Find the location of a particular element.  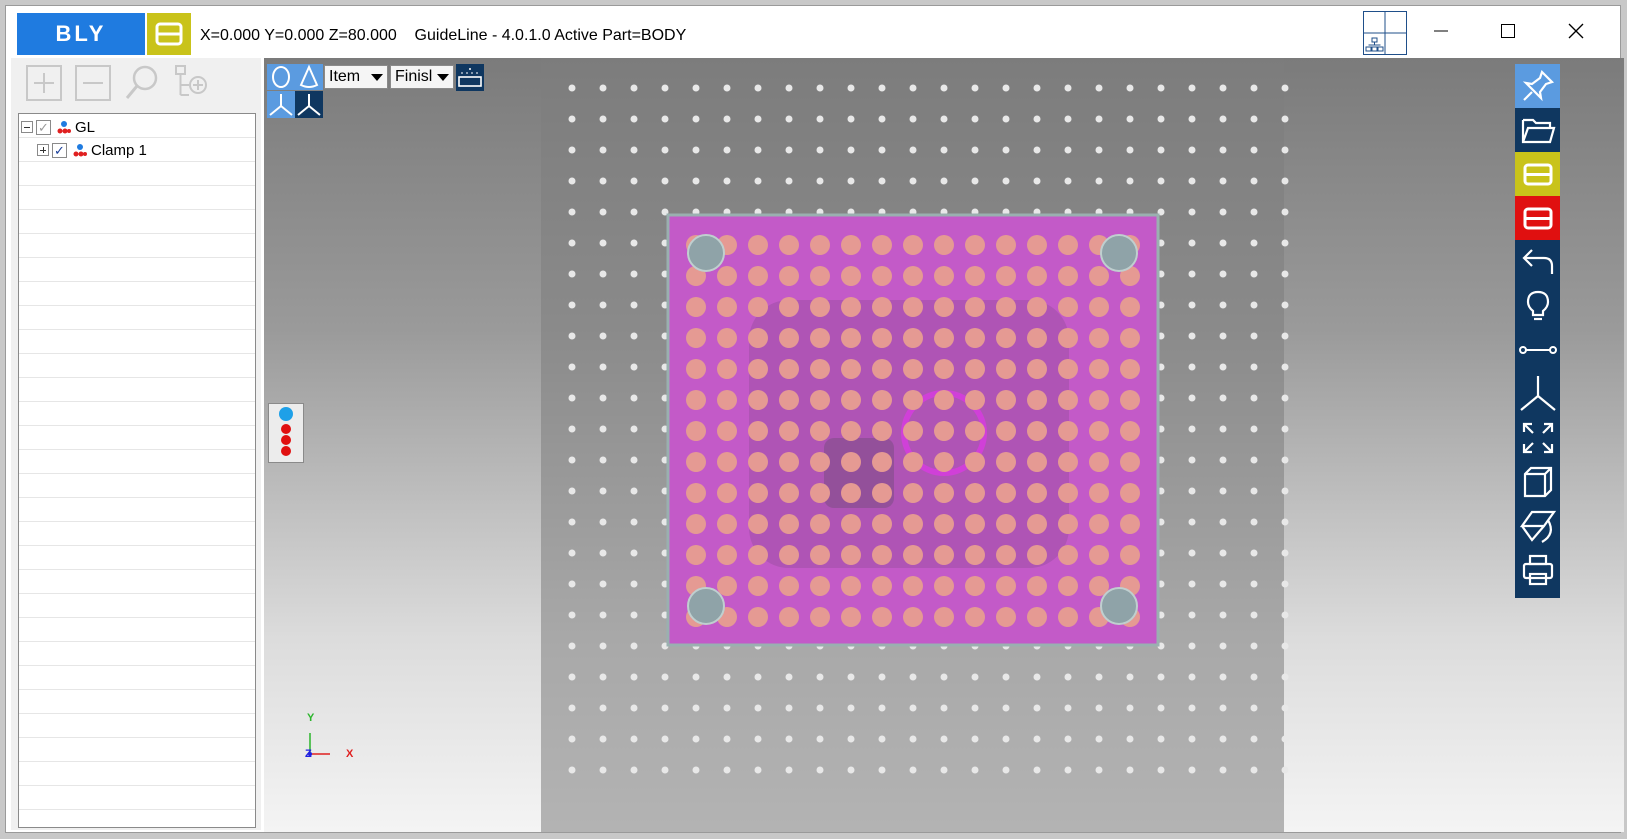

tree-view-button is located at coordinates (1385, 33).